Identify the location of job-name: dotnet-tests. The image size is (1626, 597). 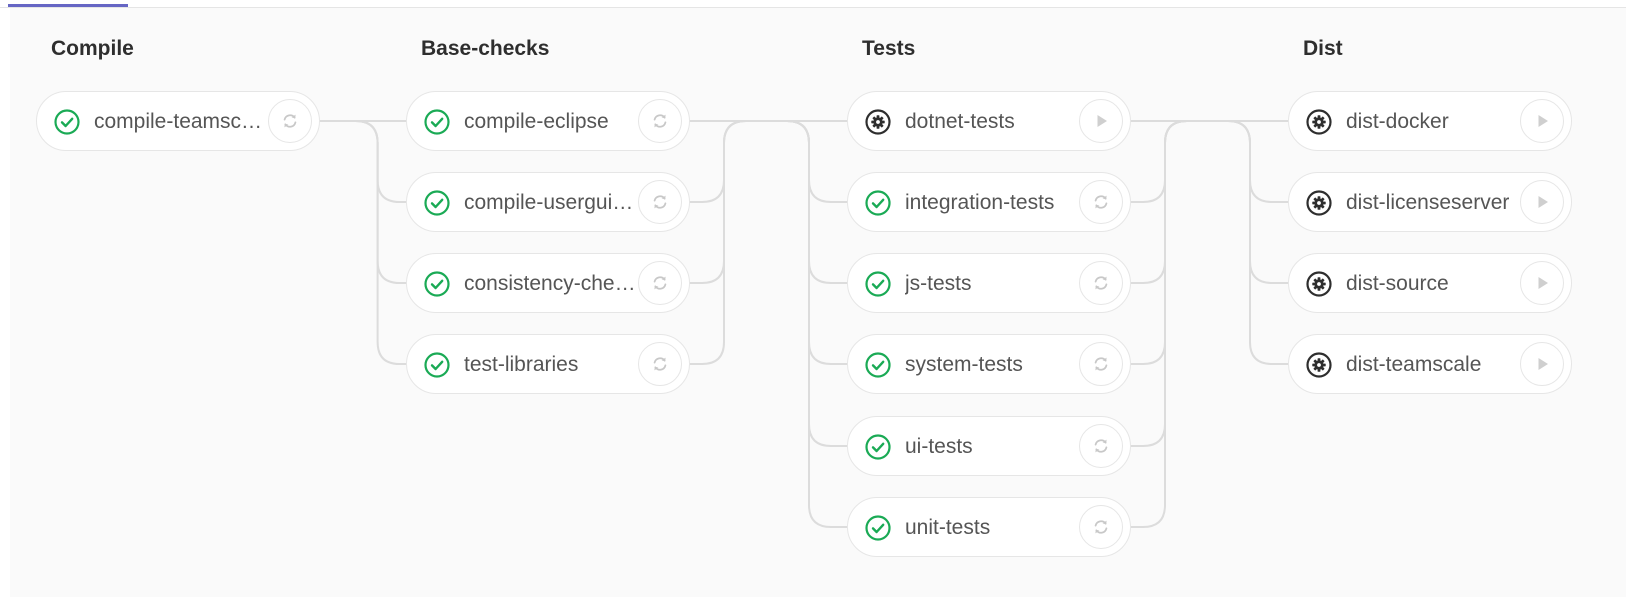
(960, 121).